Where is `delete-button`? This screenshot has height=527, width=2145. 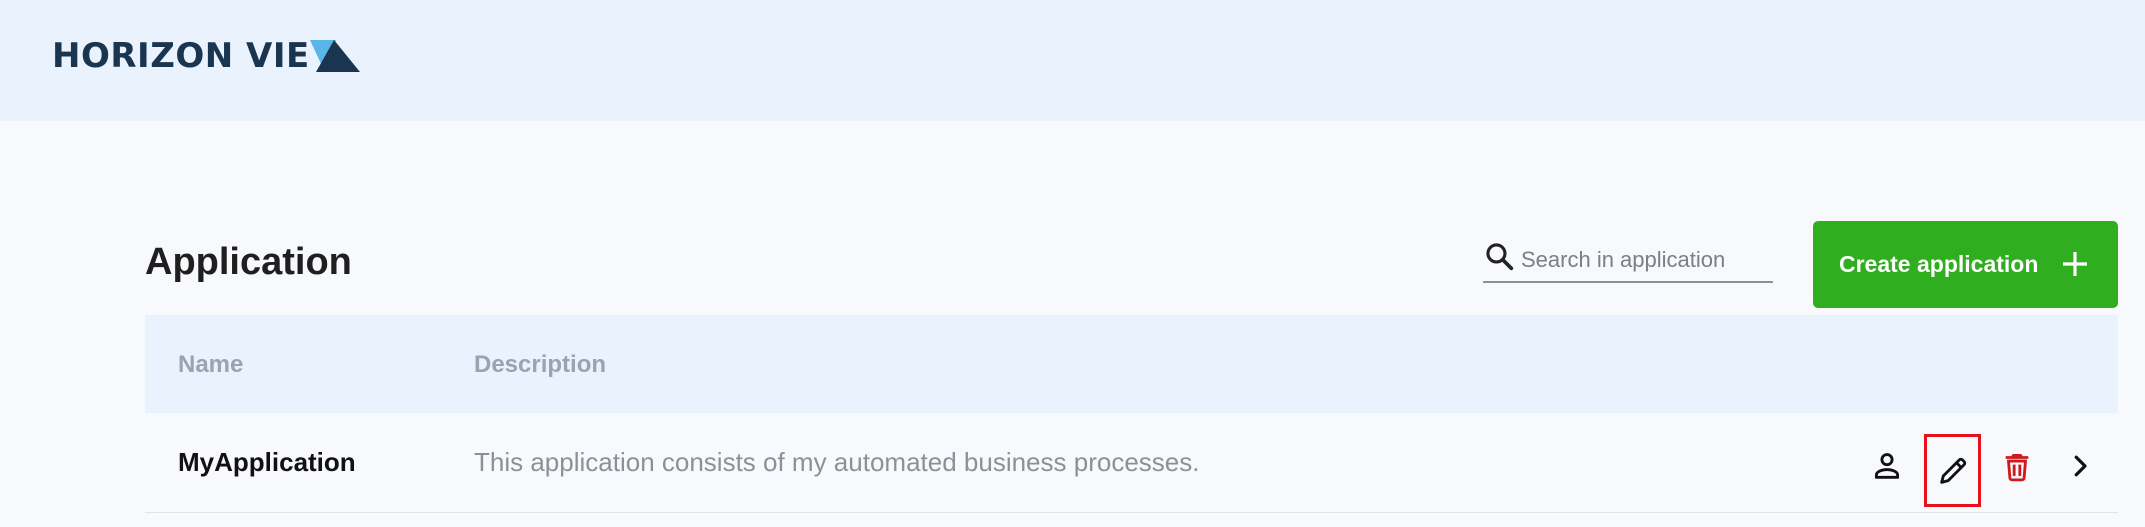 delete-button is located at coordinates (2017, 466).